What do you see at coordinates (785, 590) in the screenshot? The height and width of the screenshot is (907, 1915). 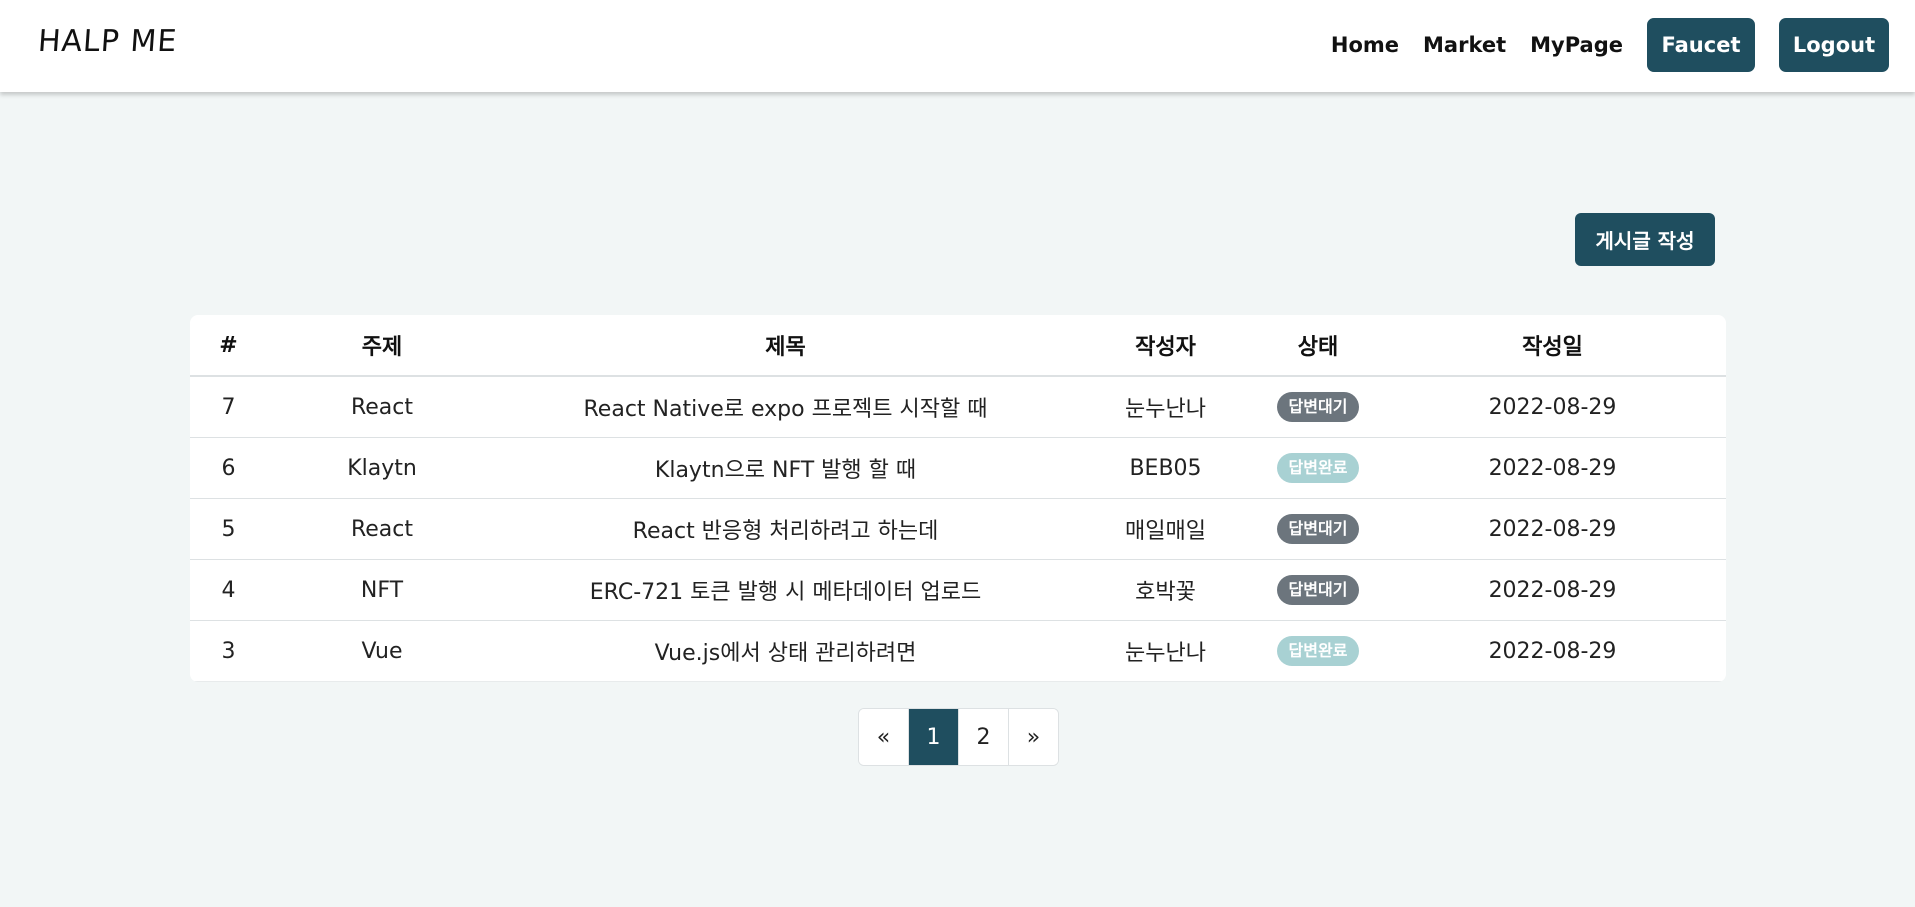 I see `row-title-link: ERC-721 토큰 발행 시 메타데이터 업로드` at bounding box center [785, 590].